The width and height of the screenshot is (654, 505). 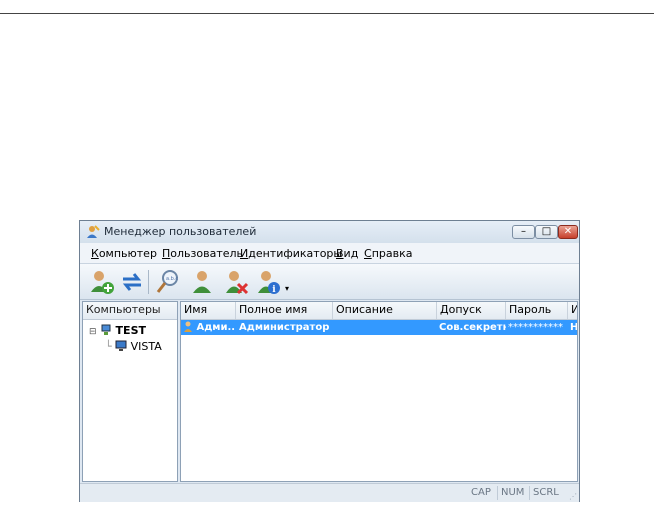 I want to click on cell-access: Сов.секретно, so click(x=472, y=327).